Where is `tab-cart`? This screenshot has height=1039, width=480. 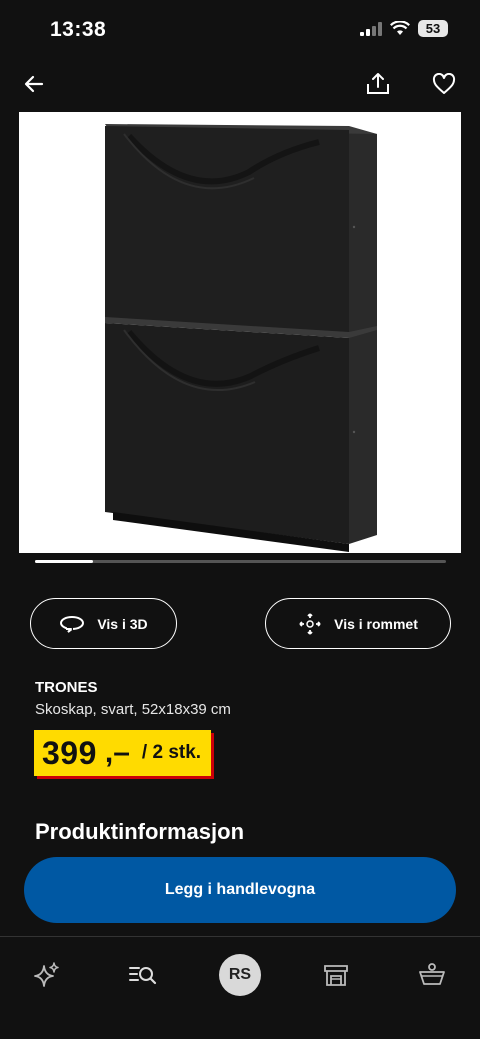 tab-cart is located at coordinates (432, 975).